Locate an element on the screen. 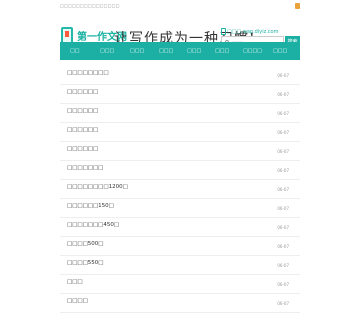  nav-item: □□ is located at coordinates (74, 51).